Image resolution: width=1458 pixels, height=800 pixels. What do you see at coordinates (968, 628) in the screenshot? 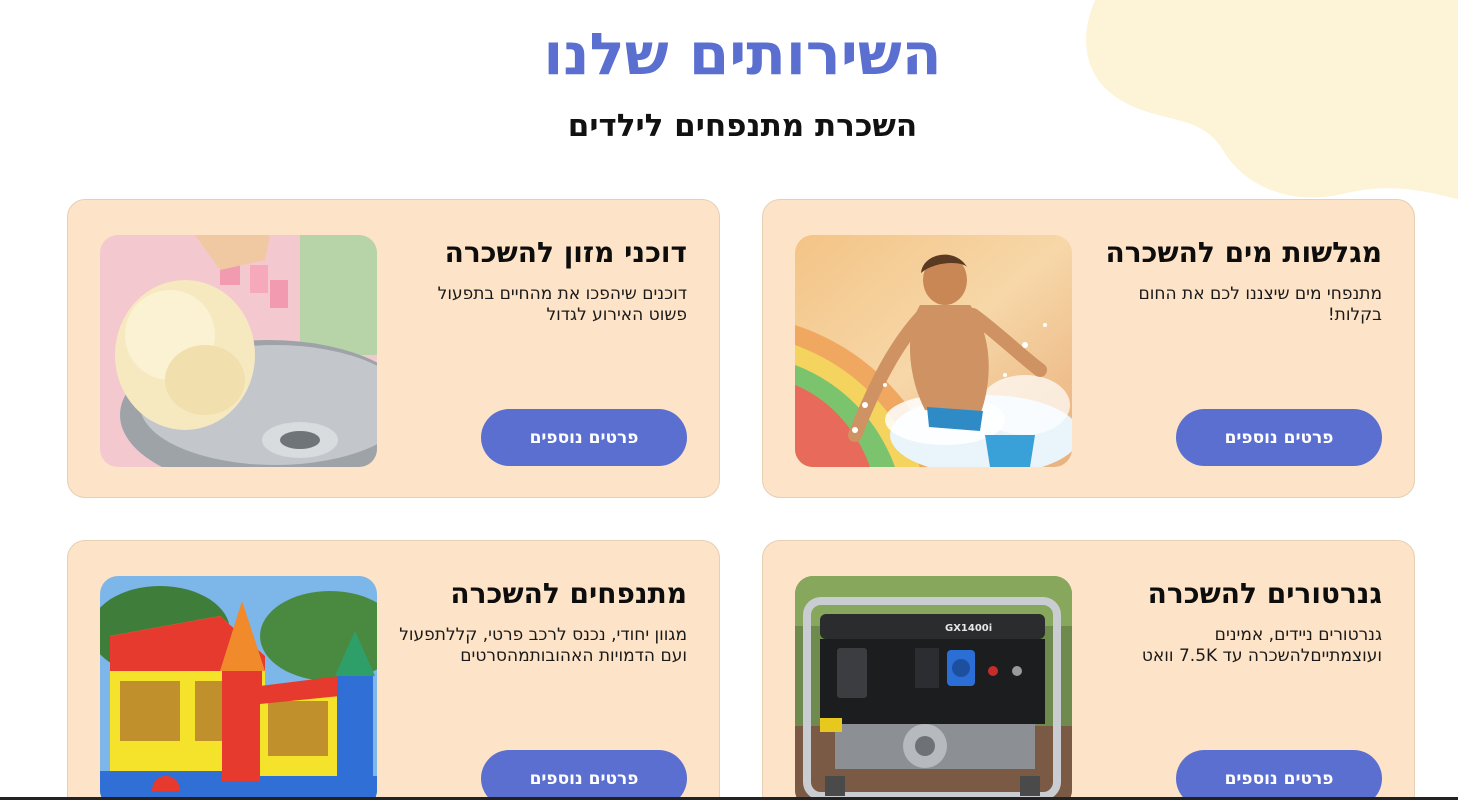
I see `generator-model-label: GX1400i` at bounding box center [968, 628].